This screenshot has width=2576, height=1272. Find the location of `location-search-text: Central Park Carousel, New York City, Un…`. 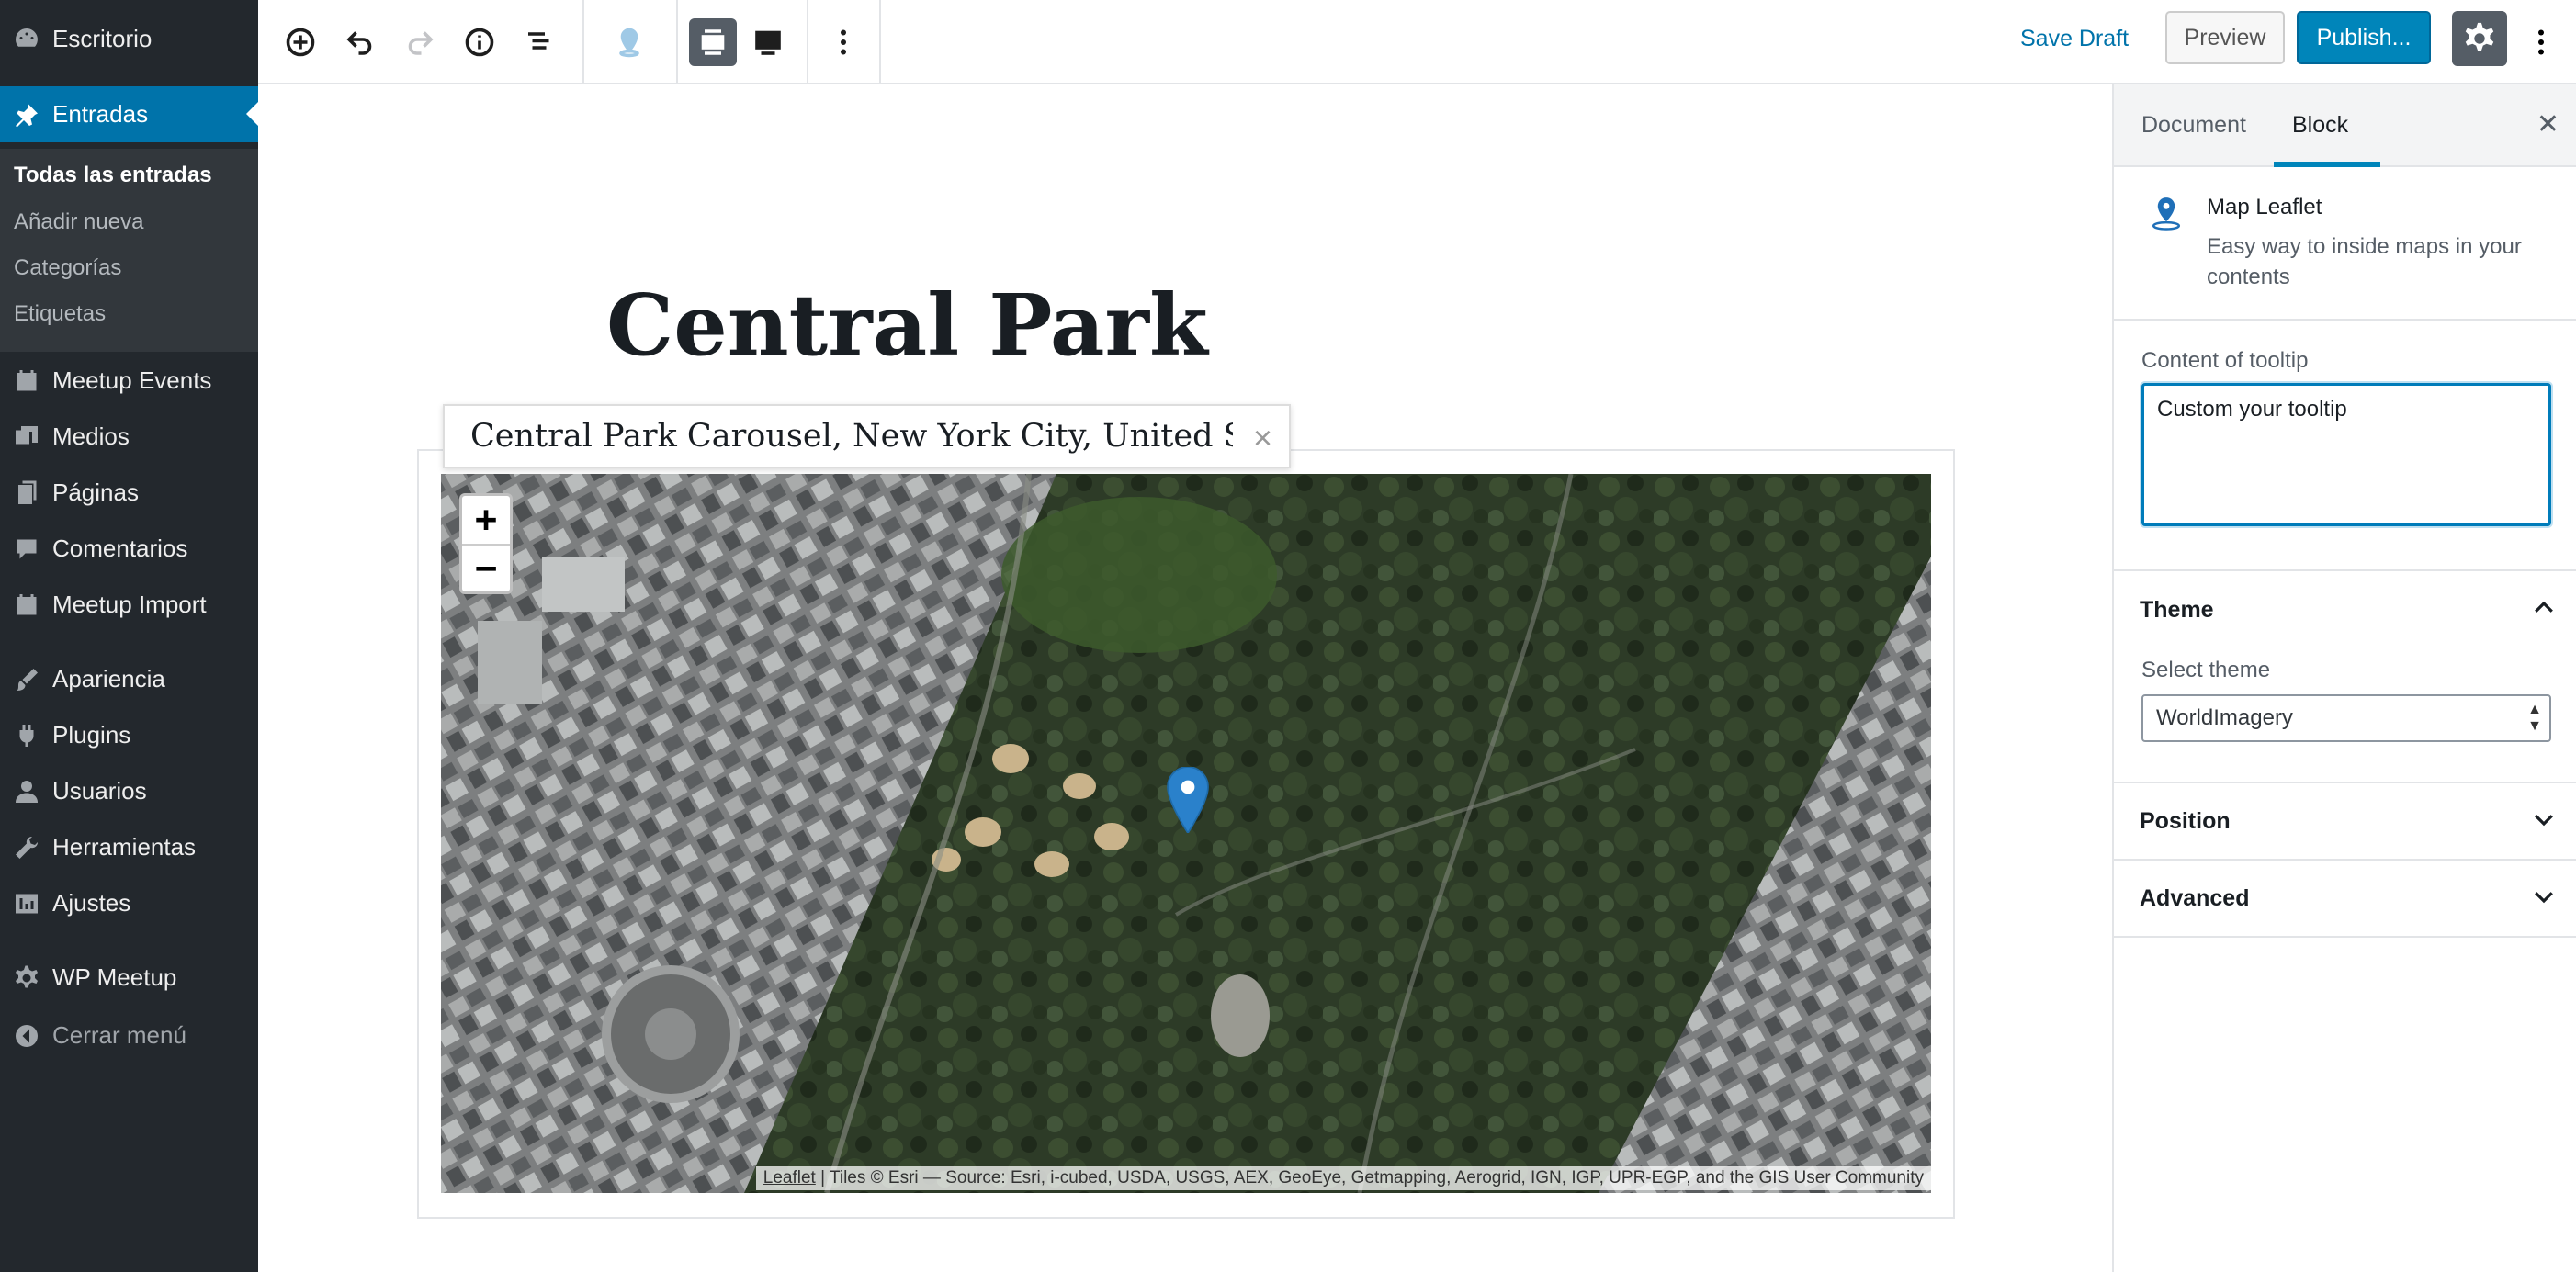

location-search-text: Central Park Carousel, New York City, Un… is located at coordinates (851, 436).